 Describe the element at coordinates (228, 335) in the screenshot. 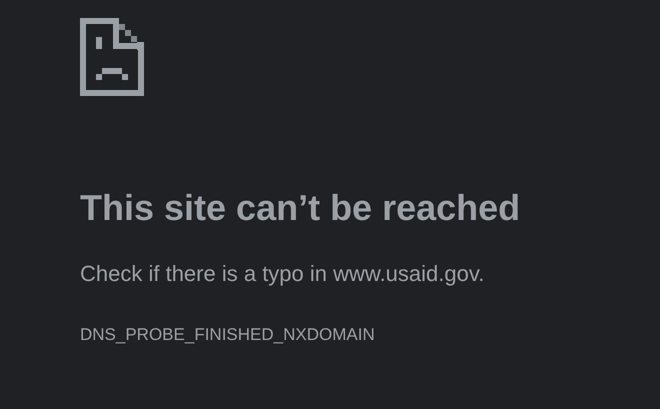

I see `error-code: DNS_PROBE_FINISHED_NXDOMAIN` at that location.